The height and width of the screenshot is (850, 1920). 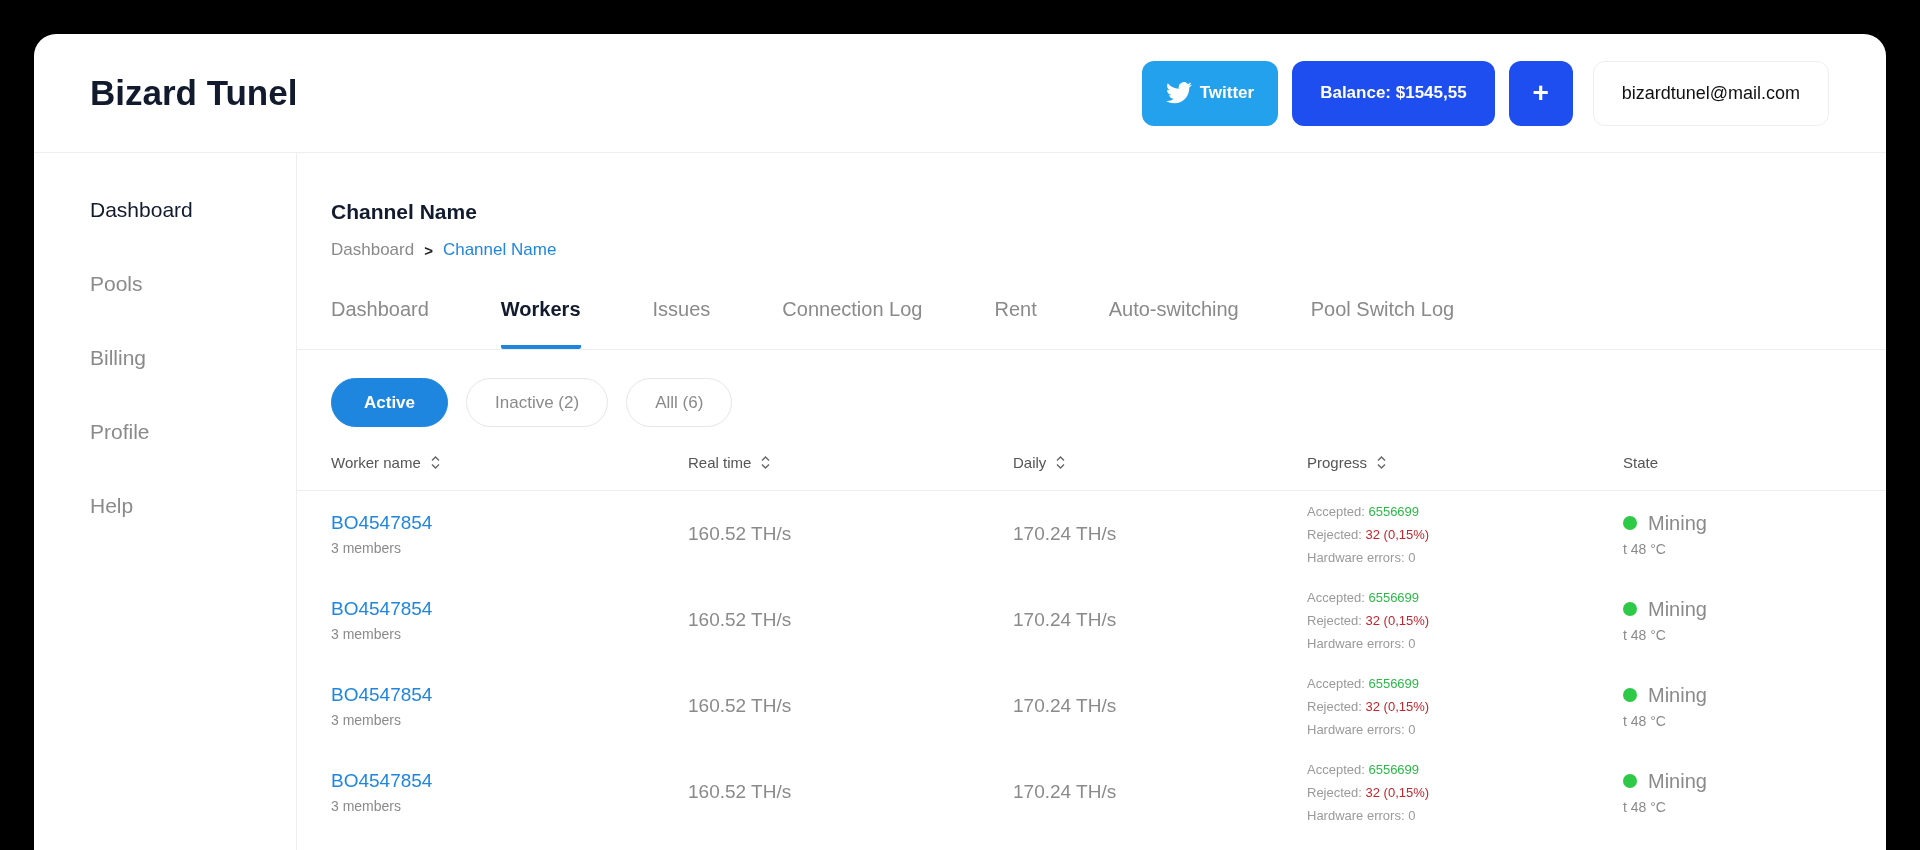 What do you see at coordinates (193, 209) in the screenshot?
I see `sidebar-item: Dashboard` at bounding box center [193, 209].